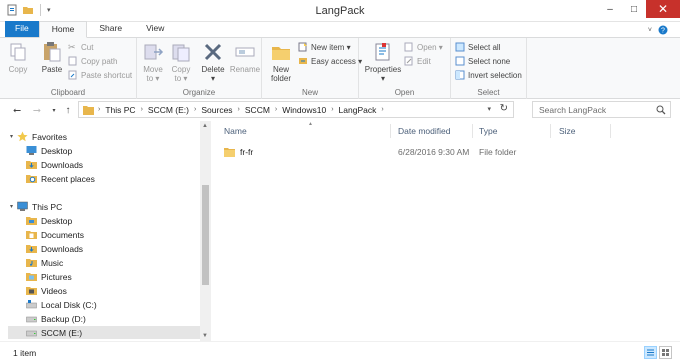 The width and height of the screenshot is (680, 363). Describe the element at coordinates (110, 29) in the screenshot. I see `tab-share: Share` at that location.